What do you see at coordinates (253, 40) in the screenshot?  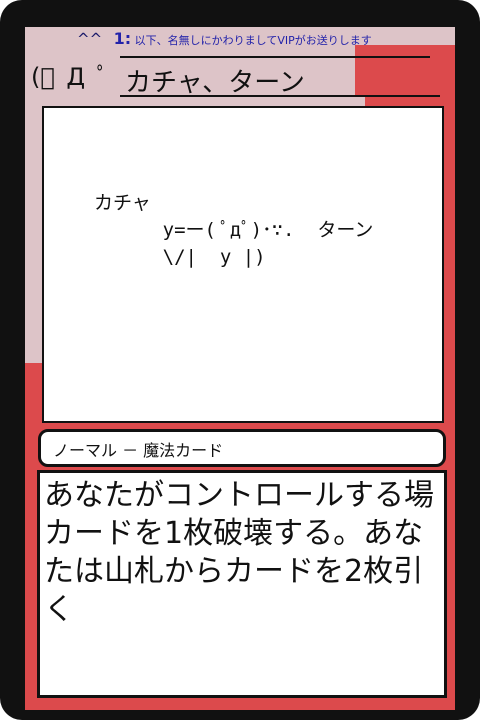 I see `post-name: 以下、名無しにかわりましてVIPがお送りします` at bounding box center [253, 40].